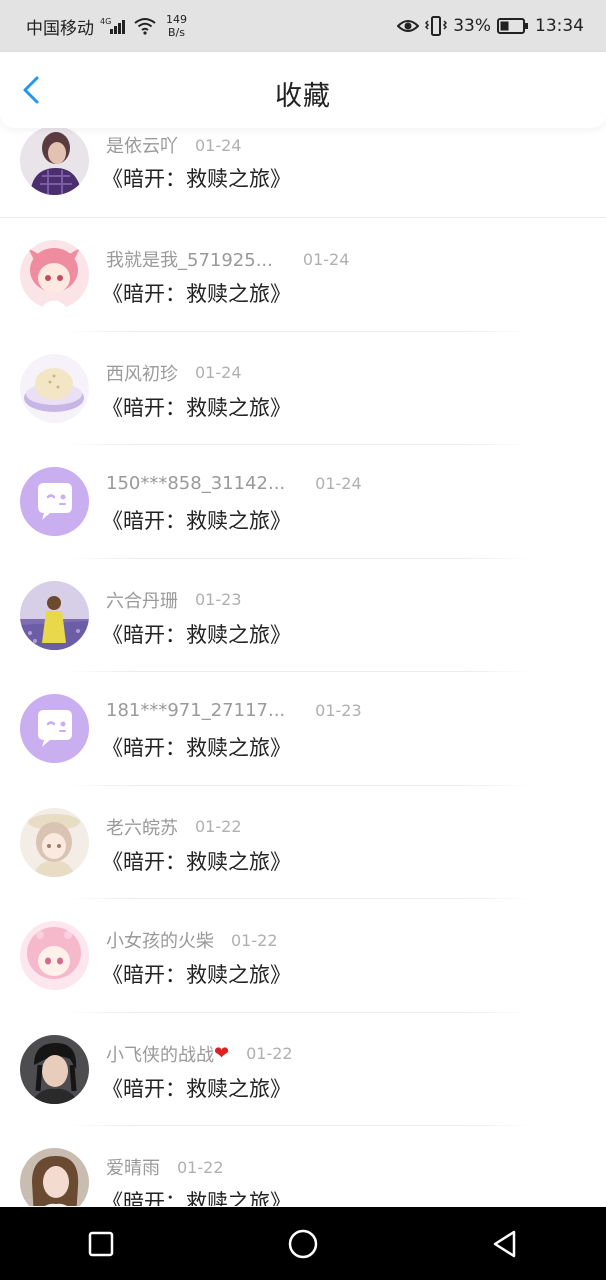  I want to click on list-item: 150***858_31142... 01-24 《暗开：救赎之旅》, so click(303, 502).